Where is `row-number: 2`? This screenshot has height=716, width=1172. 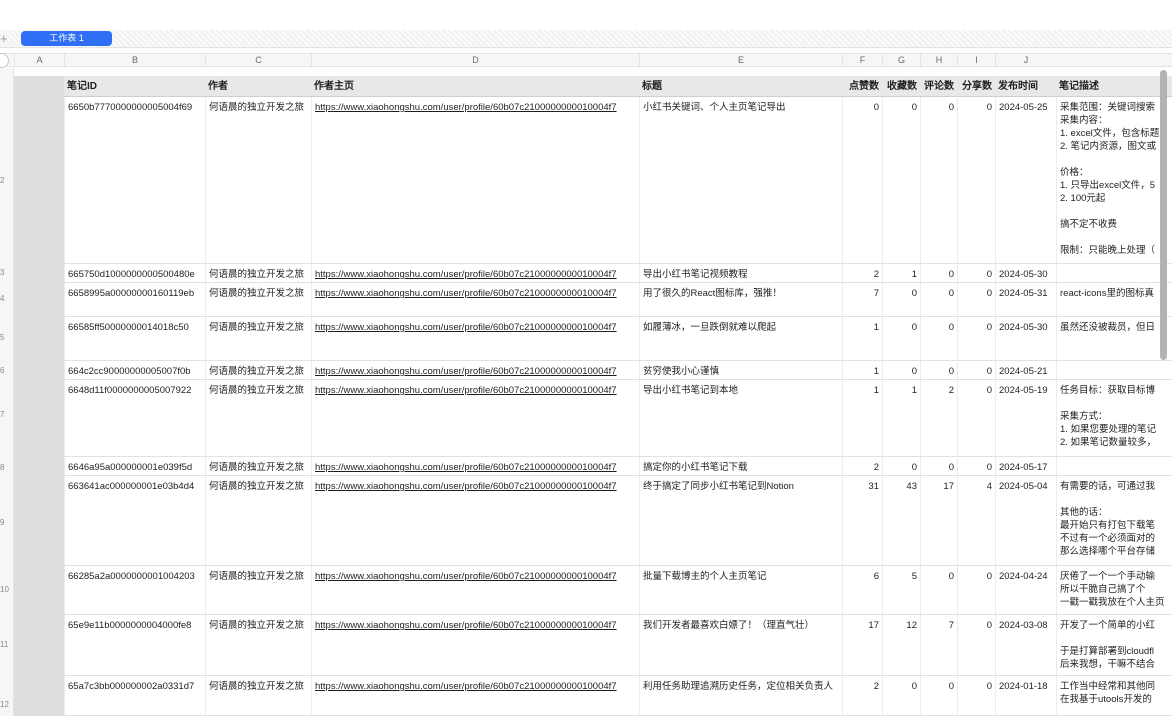
row-number: 2 is located at coordinates (4, 180).